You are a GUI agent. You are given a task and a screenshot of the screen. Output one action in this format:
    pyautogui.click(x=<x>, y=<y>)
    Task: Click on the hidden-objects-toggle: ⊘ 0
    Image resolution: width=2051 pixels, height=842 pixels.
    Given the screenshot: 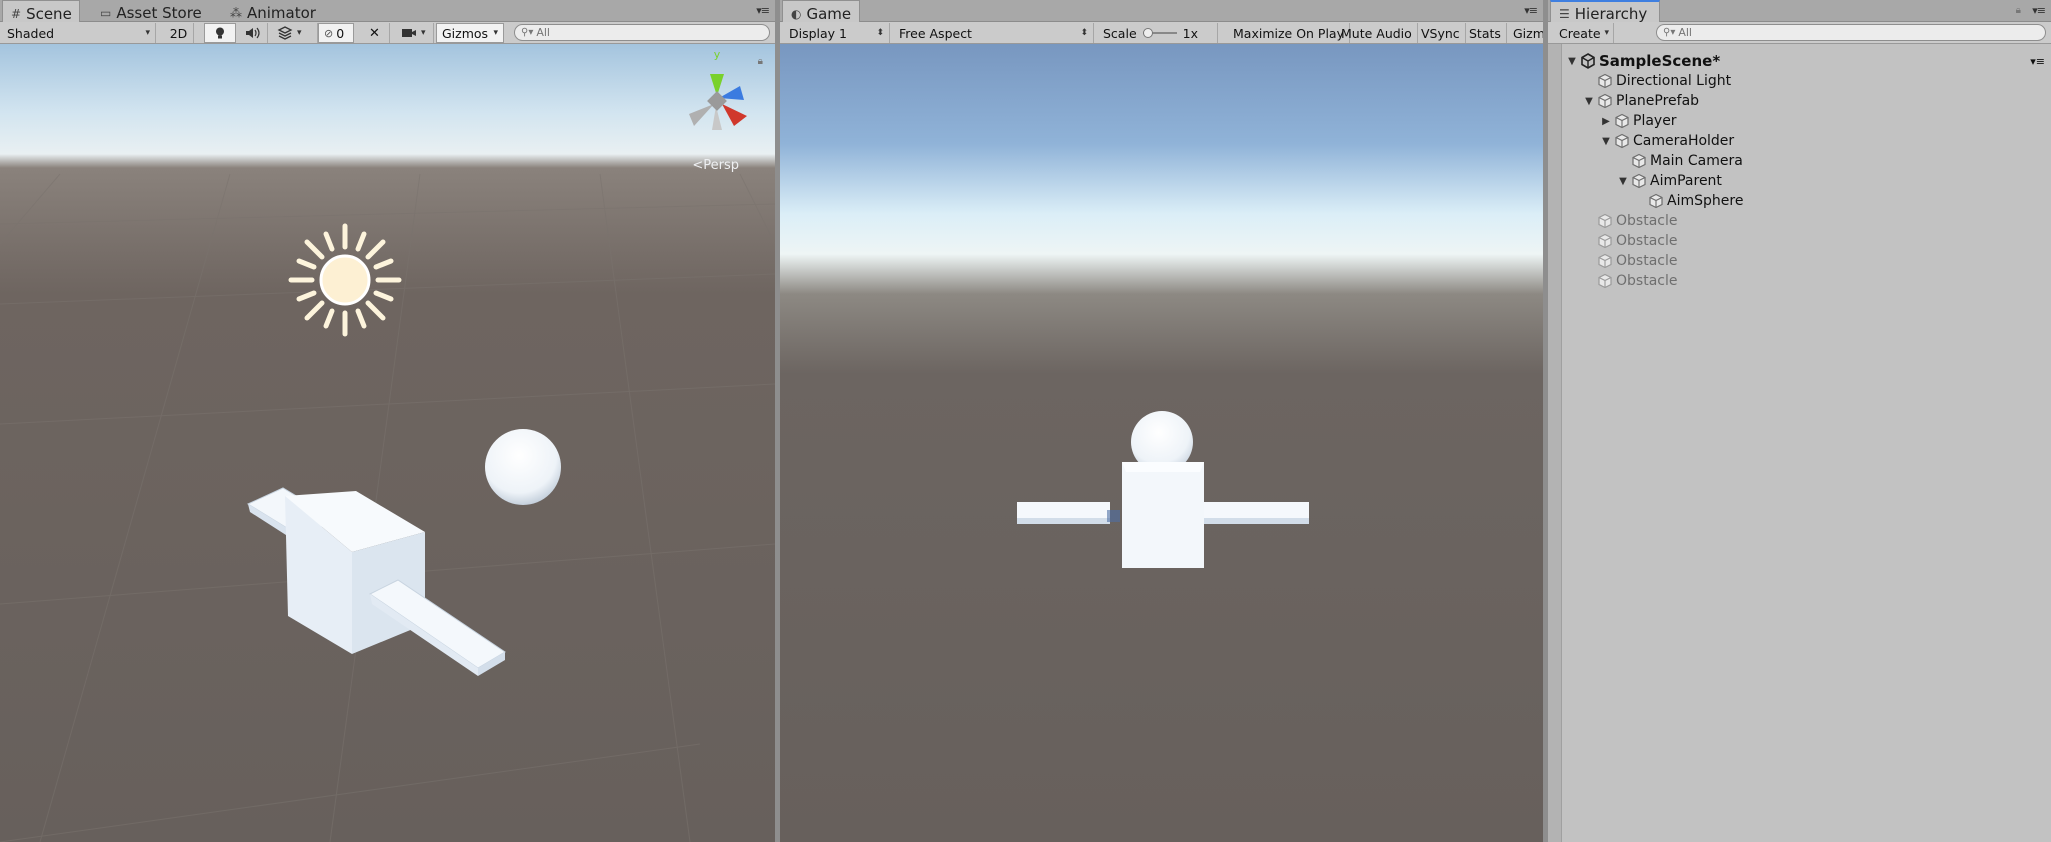 What is the action you would take?
    pyautogui.click(x=336, y=33)
    